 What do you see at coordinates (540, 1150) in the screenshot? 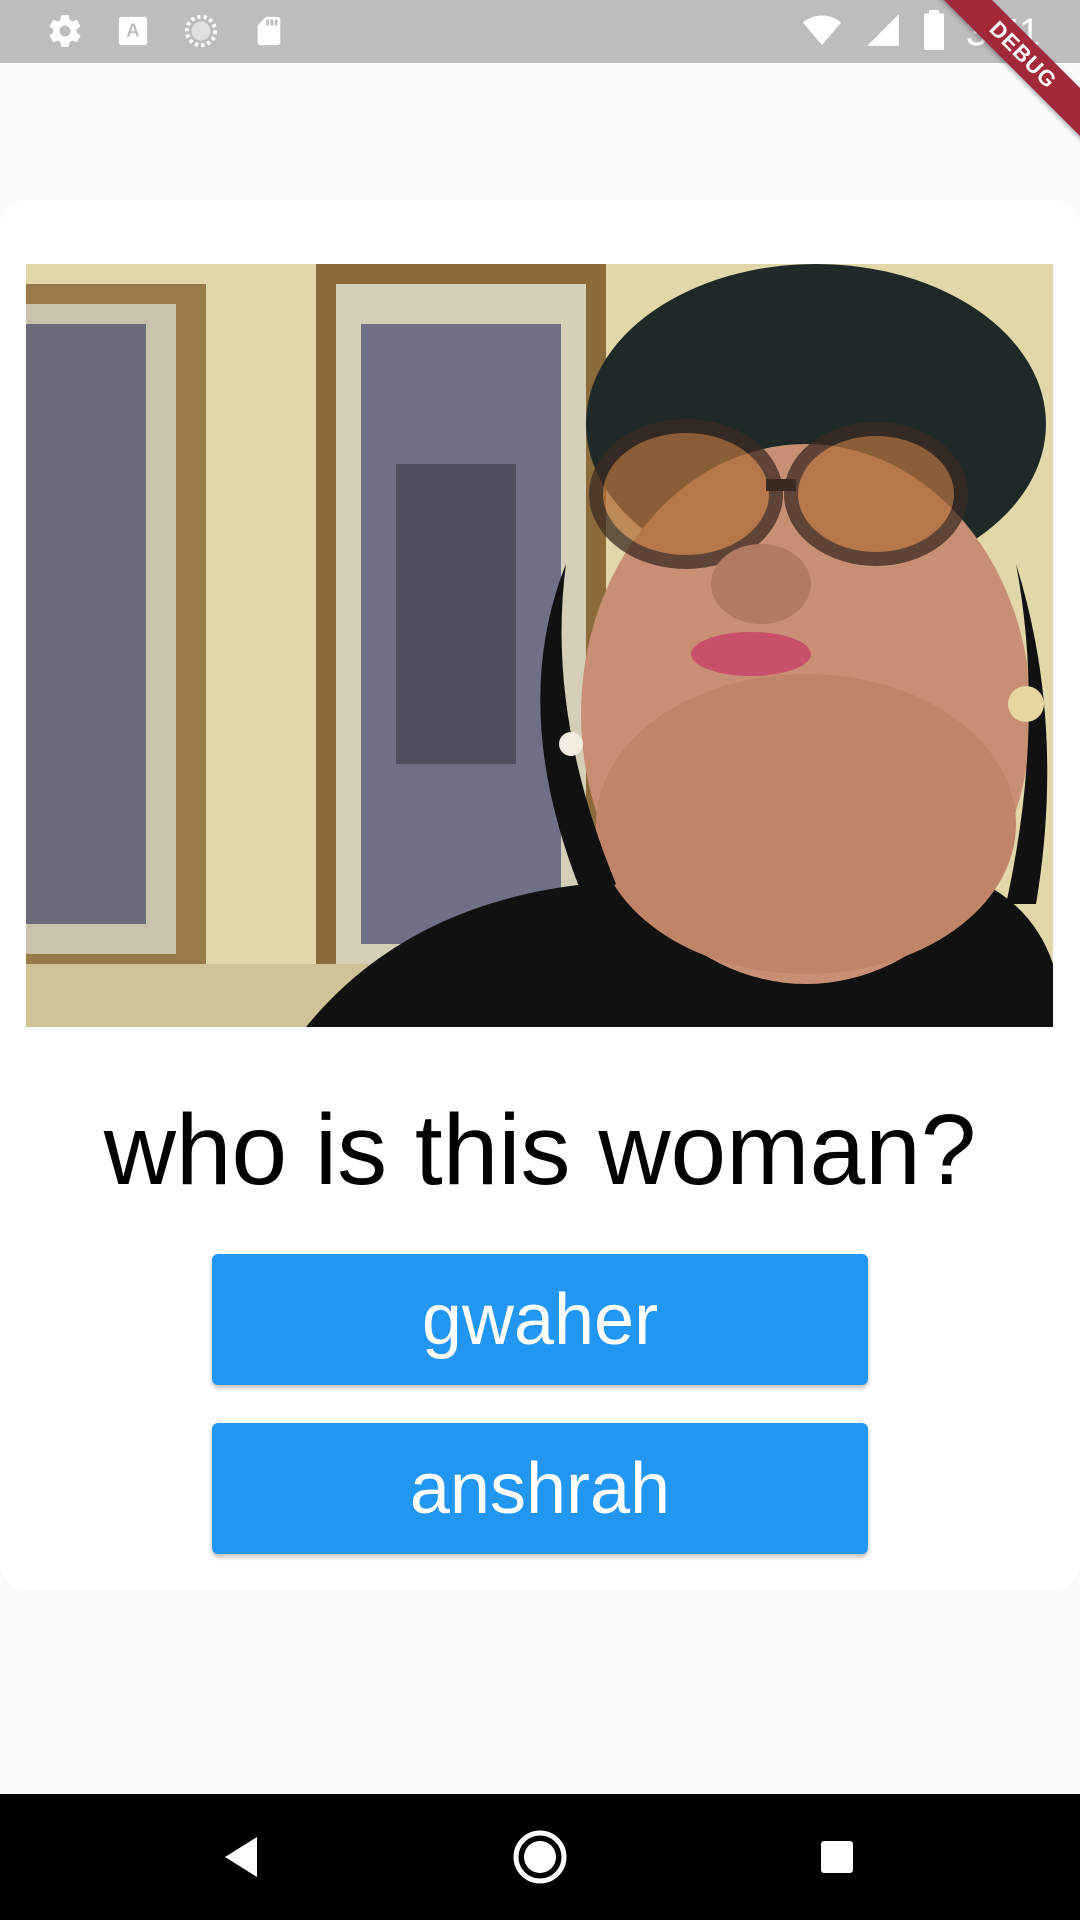
I see `question-text: who is this woman?` at bounding box center [540, 1150].